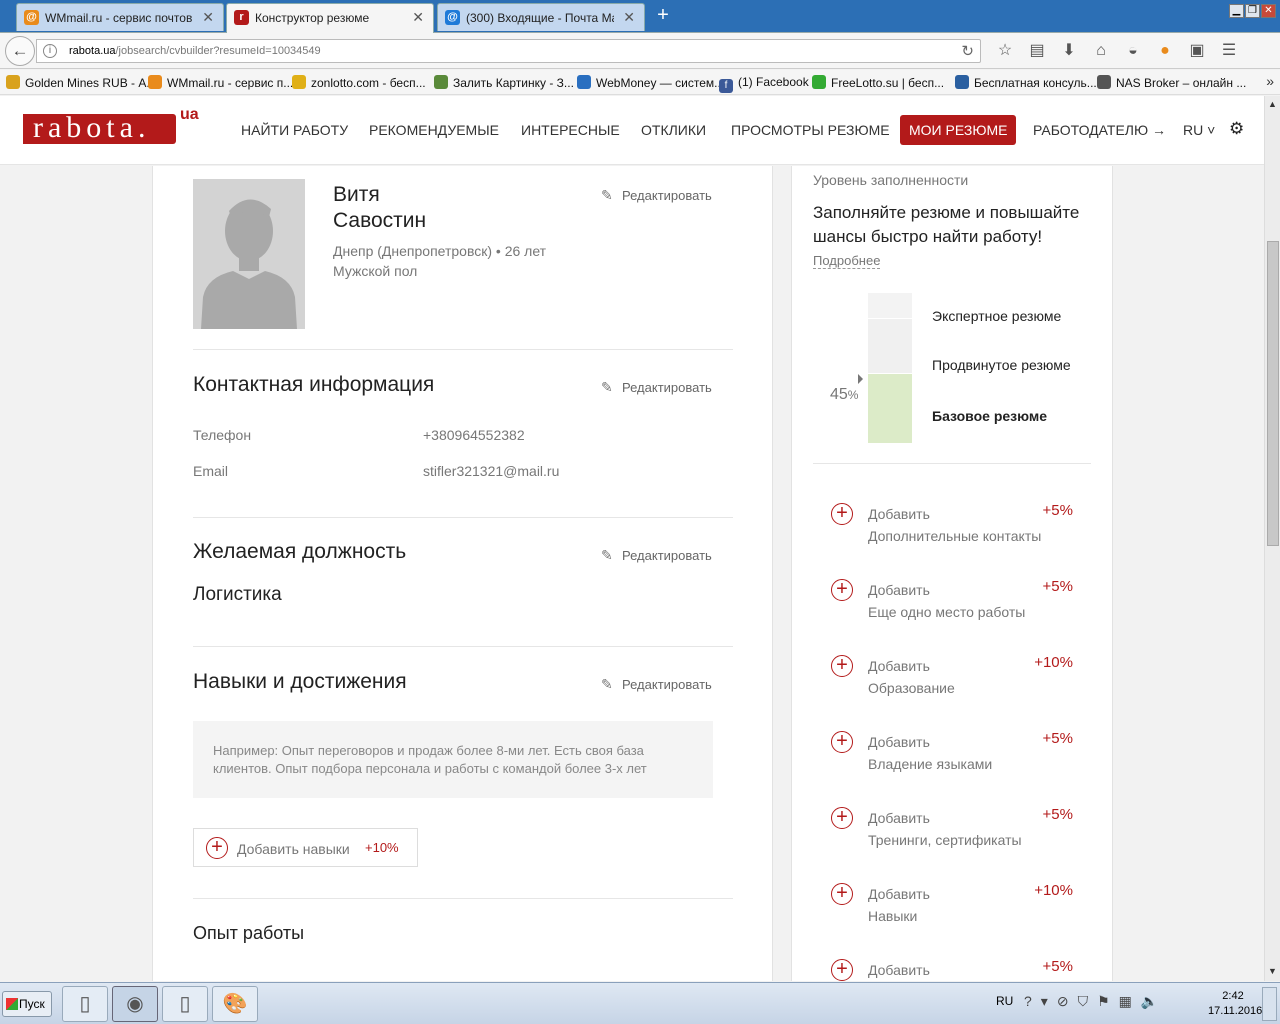  What do you see at coordinates (1236, 11) in the screenshot?
I see `minimize-button: ▁` at bounding box center [1236, 11].